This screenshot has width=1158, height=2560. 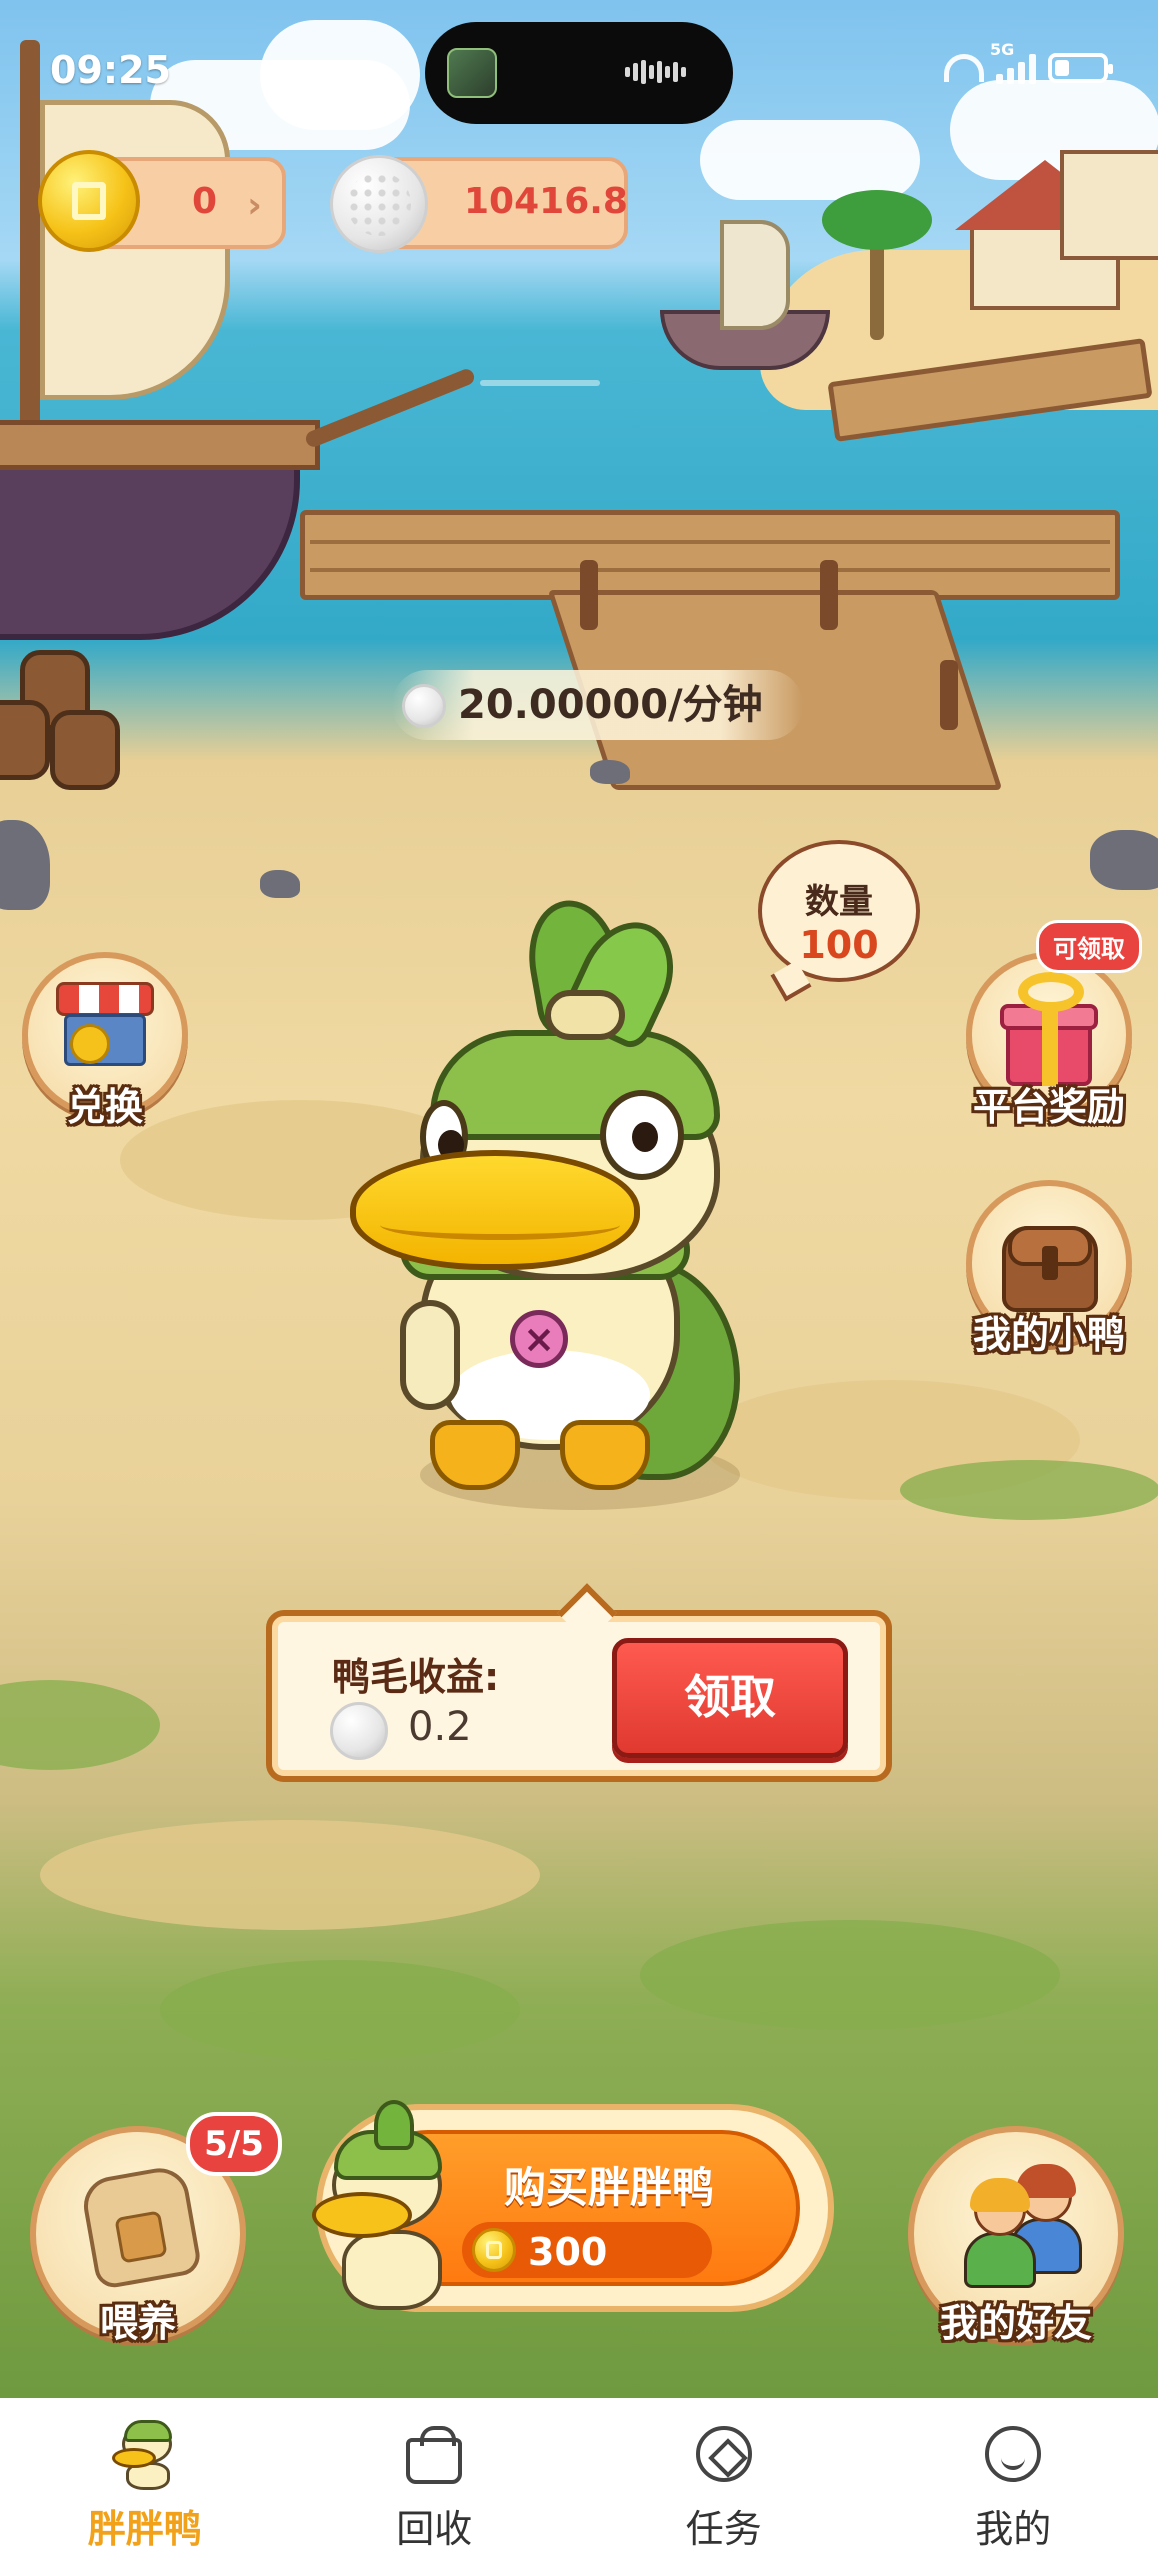 What do you see at coordinates (472, 73) in the screenshot?
I see `app-thumbnail-icon` at bounding box center [472, 73].